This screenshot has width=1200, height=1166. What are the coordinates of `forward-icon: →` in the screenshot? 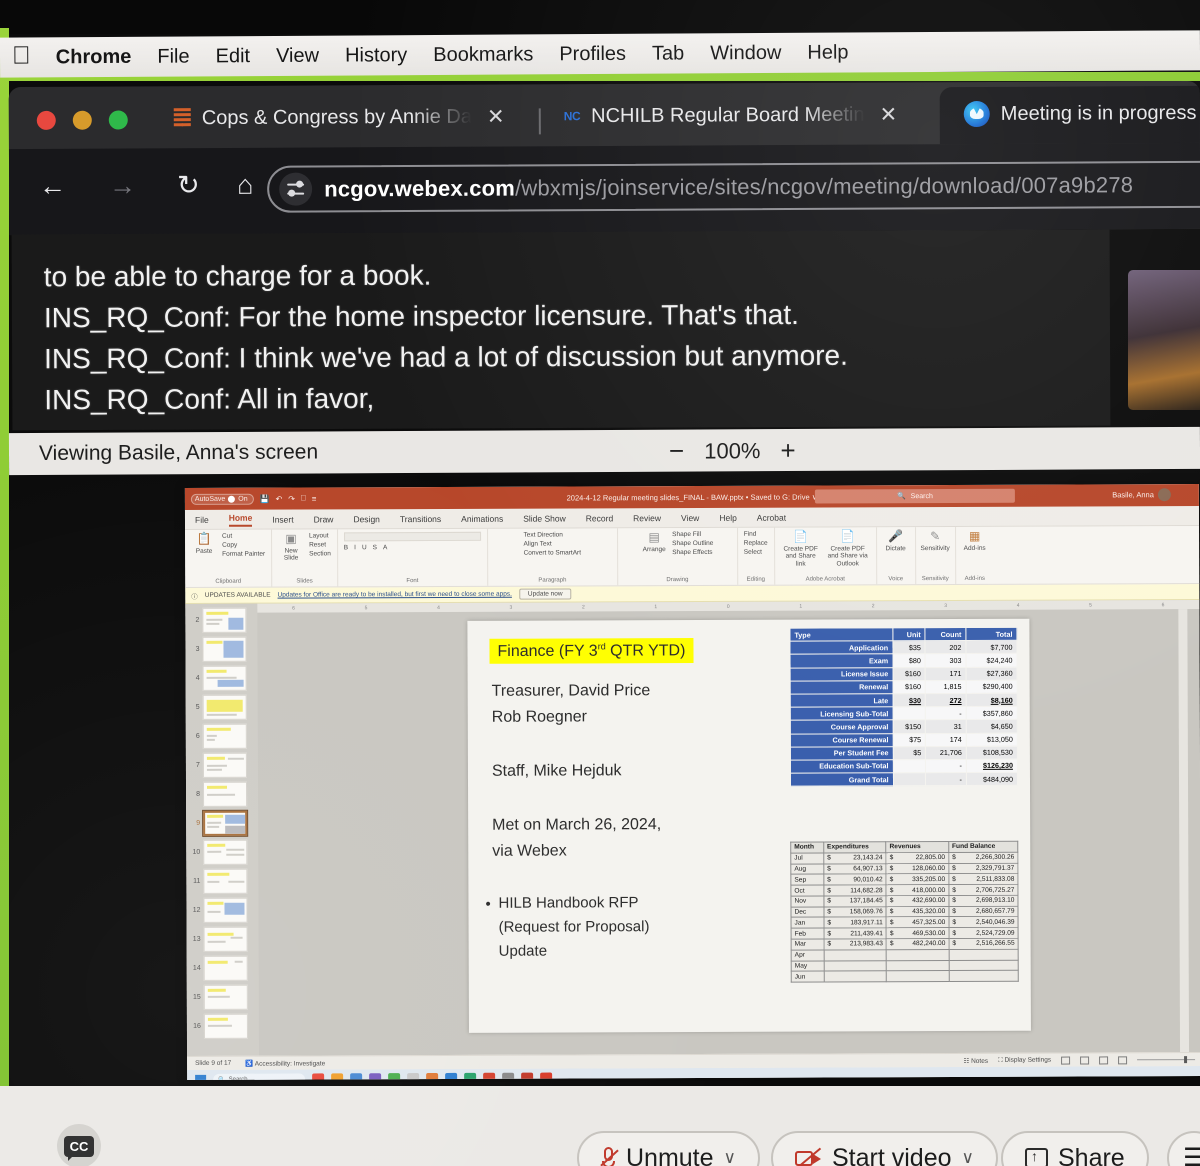 It's located at (122, 185).